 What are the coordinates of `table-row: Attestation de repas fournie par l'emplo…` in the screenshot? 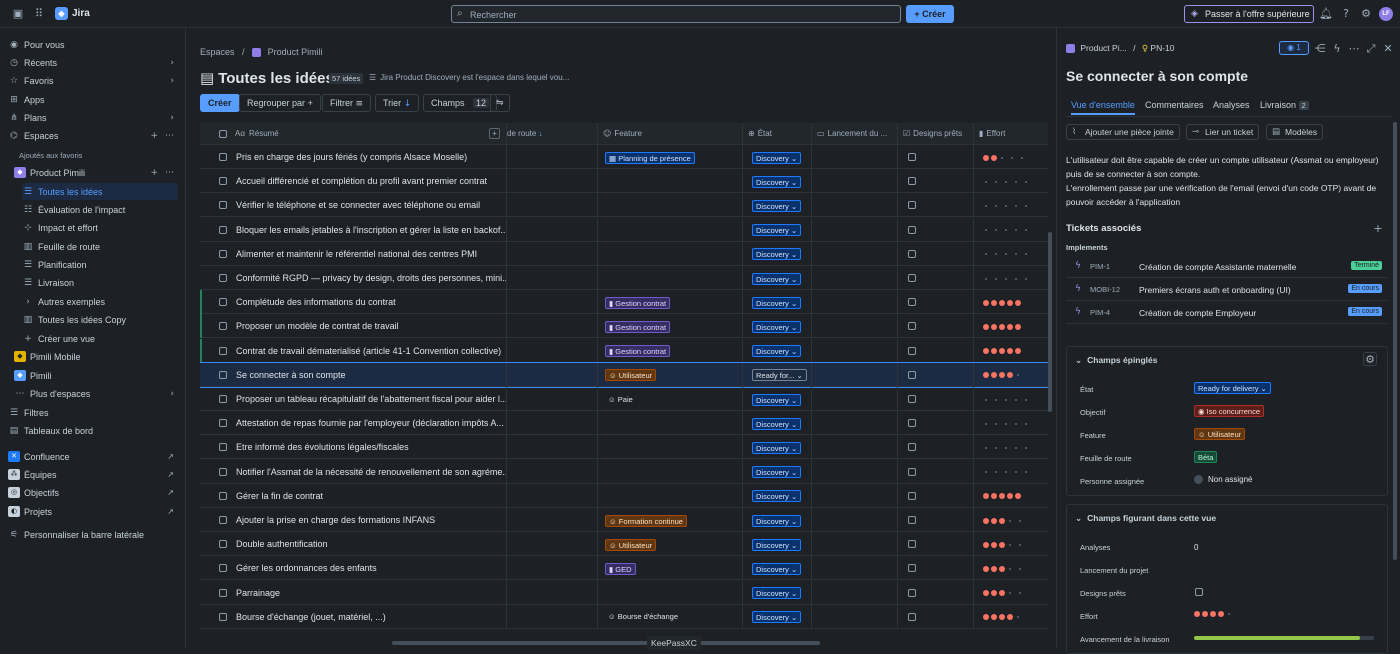 It's located at (624, 423).